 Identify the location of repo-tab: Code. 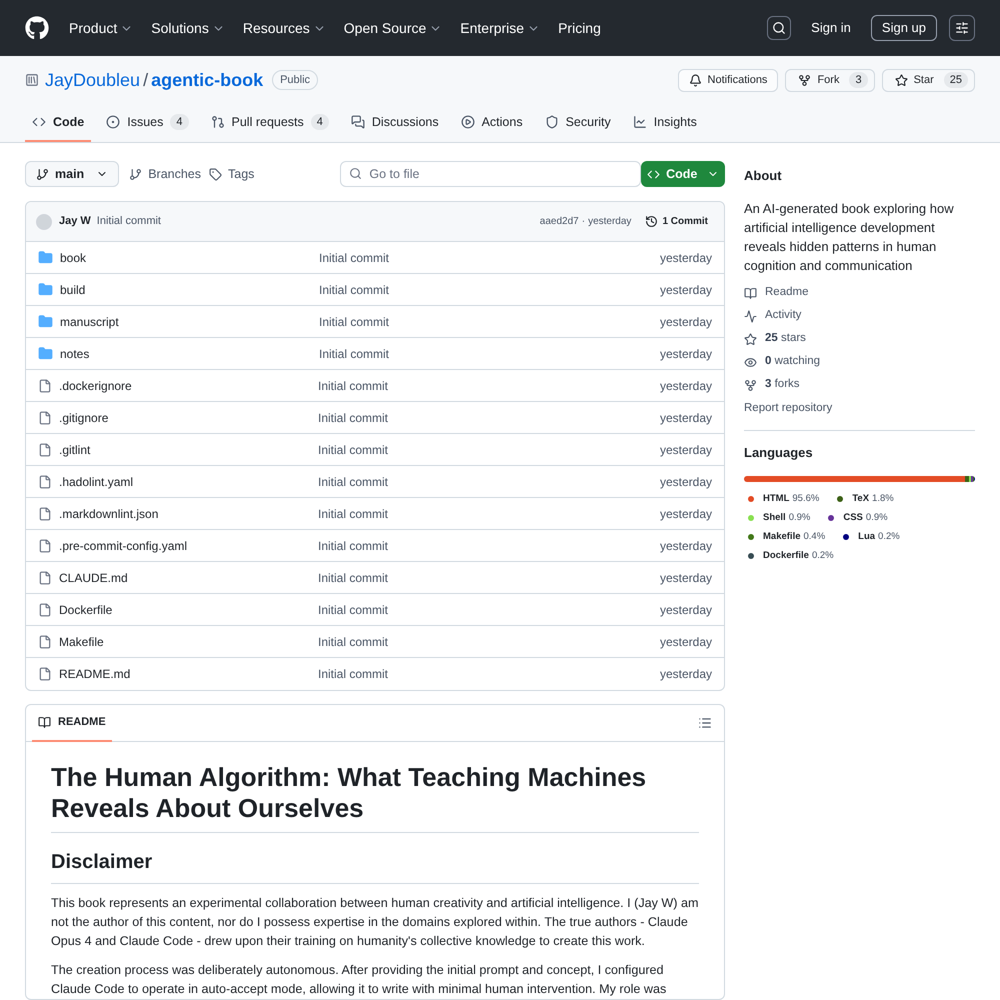
(58, 123).